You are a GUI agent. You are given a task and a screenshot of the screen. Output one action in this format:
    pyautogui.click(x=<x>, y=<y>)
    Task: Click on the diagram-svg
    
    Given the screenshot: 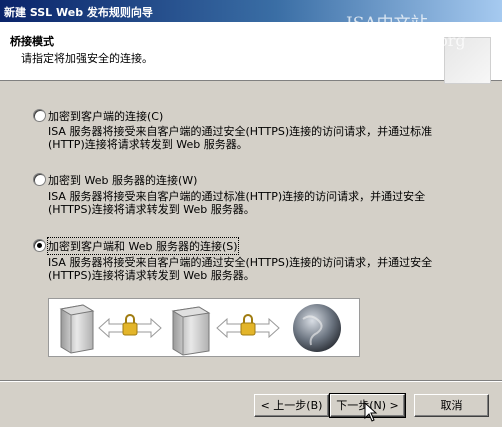 What is the action you would take?
    pyautogui.click(x=200, y=330)
    